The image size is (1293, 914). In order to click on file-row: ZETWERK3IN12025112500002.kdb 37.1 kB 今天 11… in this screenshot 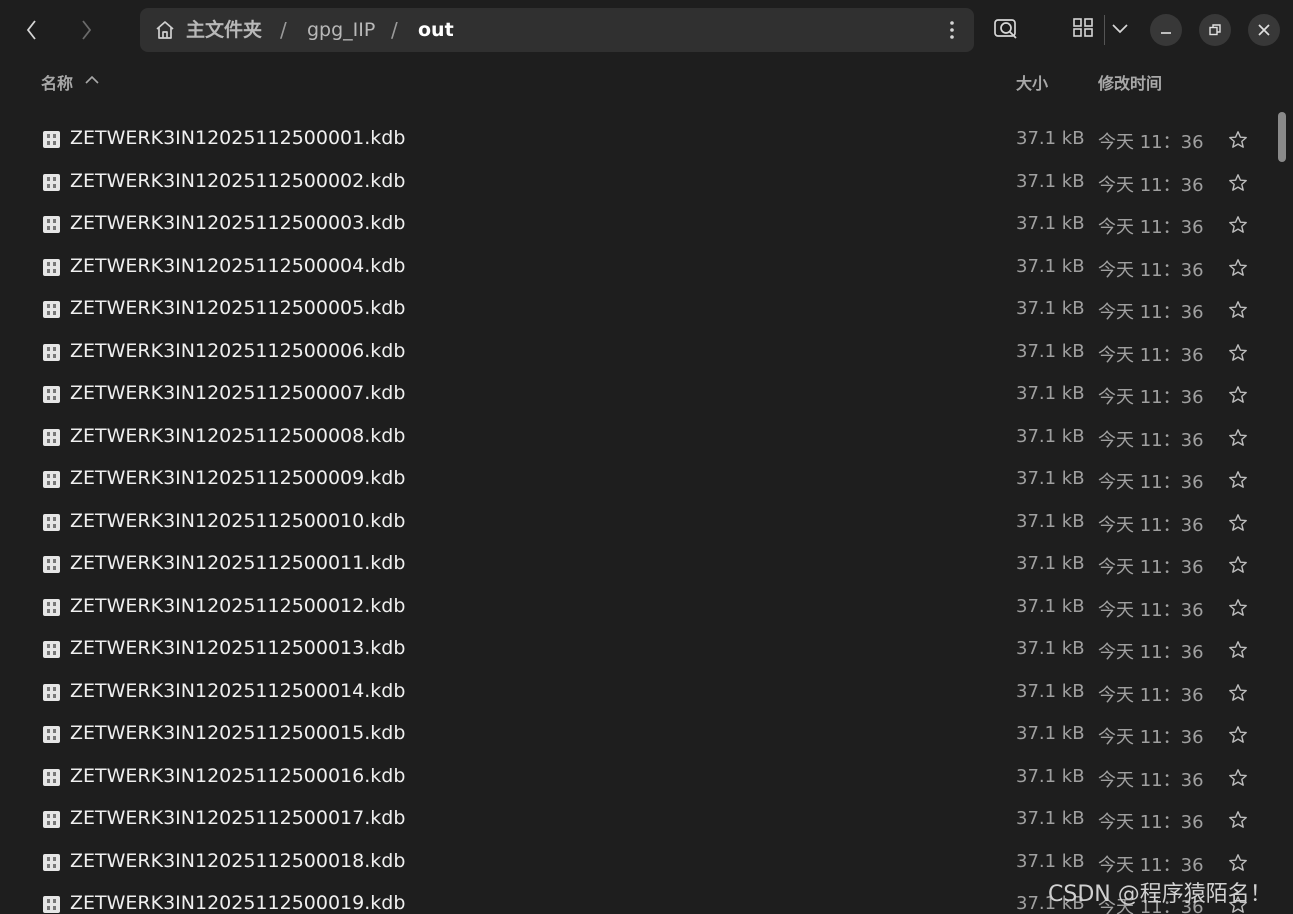, I will do `click(636, 182)`.